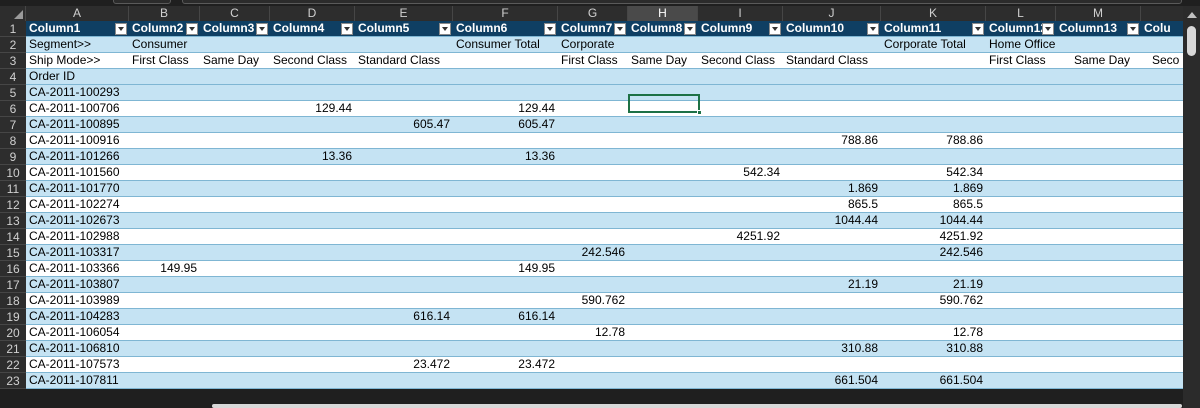 This screenshot has width=1200, height=408. Describe the element at coordinates (298, 28) in the screenshot. I see `header-cell: Column4` at that location.